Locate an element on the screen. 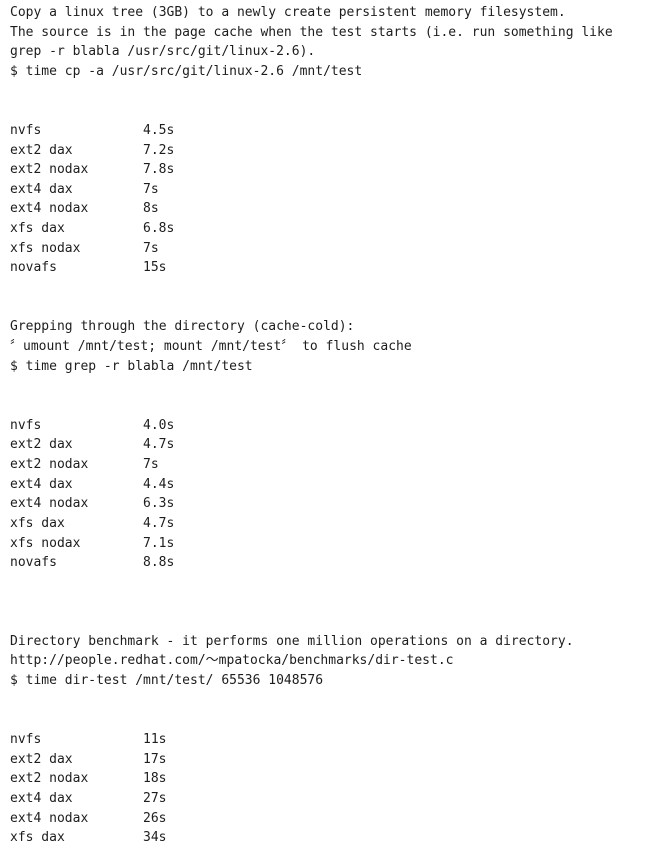 Image resolution: width=663 pixels, height=848 pixels. time-value: 11s is located at coordinates (155, 740).